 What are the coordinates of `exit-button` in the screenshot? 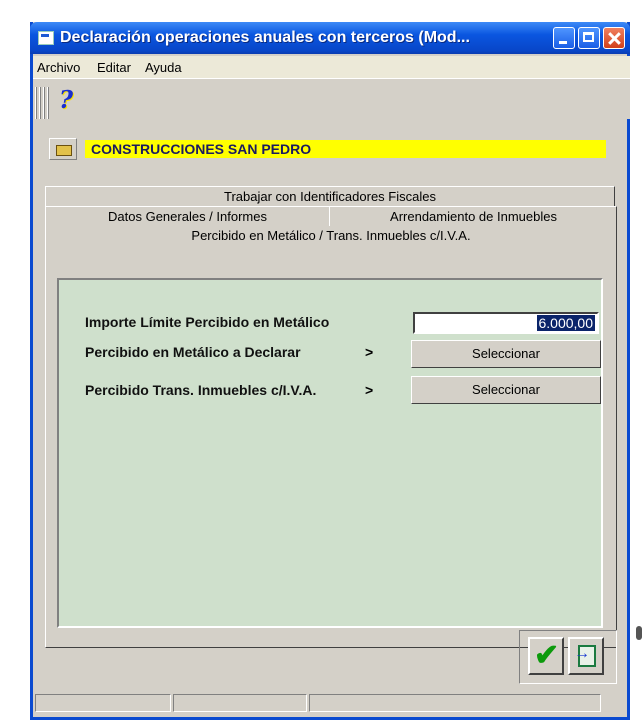 It's located at (586, 656).